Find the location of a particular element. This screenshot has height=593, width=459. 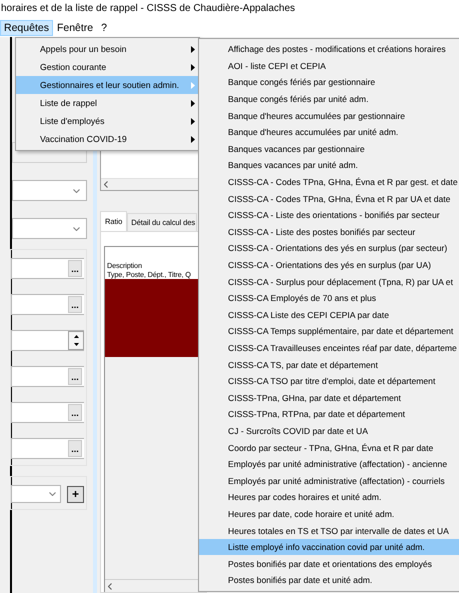

menu-item: CISSS-CA - Orientations des yés en surplus (par UA) is located at coordinates (329, 265).